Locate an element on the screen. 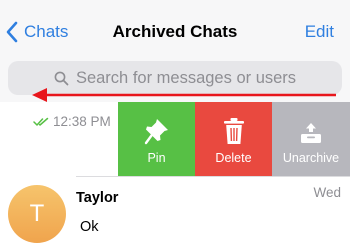 Image resolution: width=350 pixels, height=246 pixels. search-input: Search for messages or users is located at coordinates (175, 78).